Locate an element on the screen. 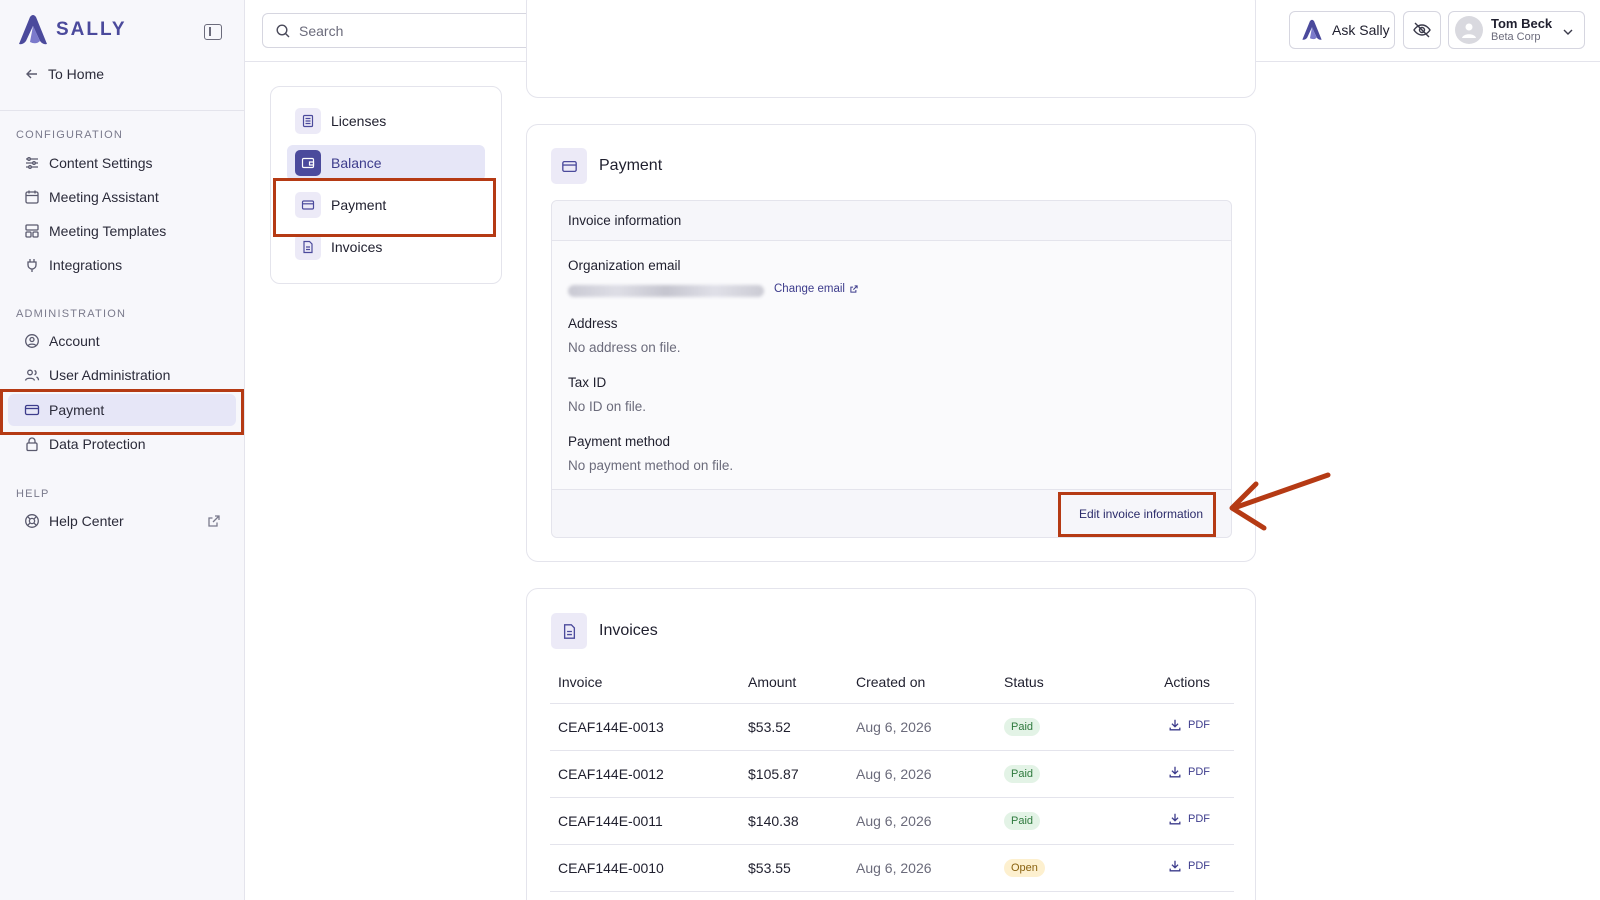 The image size is (1600, 900). payment-card-title: Payment is located at coordinates (606, 166).